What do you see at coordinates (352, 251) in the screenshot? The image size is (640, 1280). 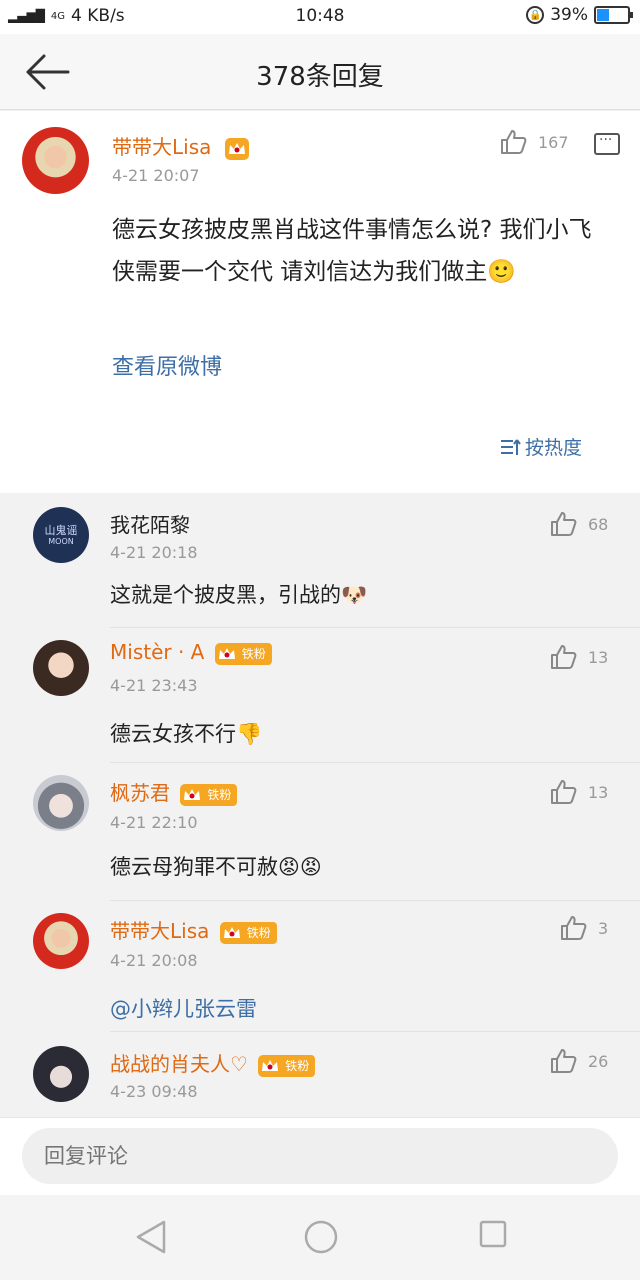 I see `main-post-text: 德云女孩披皮黑肖战这件事情怎么说? 我们小飞侠需要一个交代 请刘信达为我们做主🙂` at bounding box center [352, 251].